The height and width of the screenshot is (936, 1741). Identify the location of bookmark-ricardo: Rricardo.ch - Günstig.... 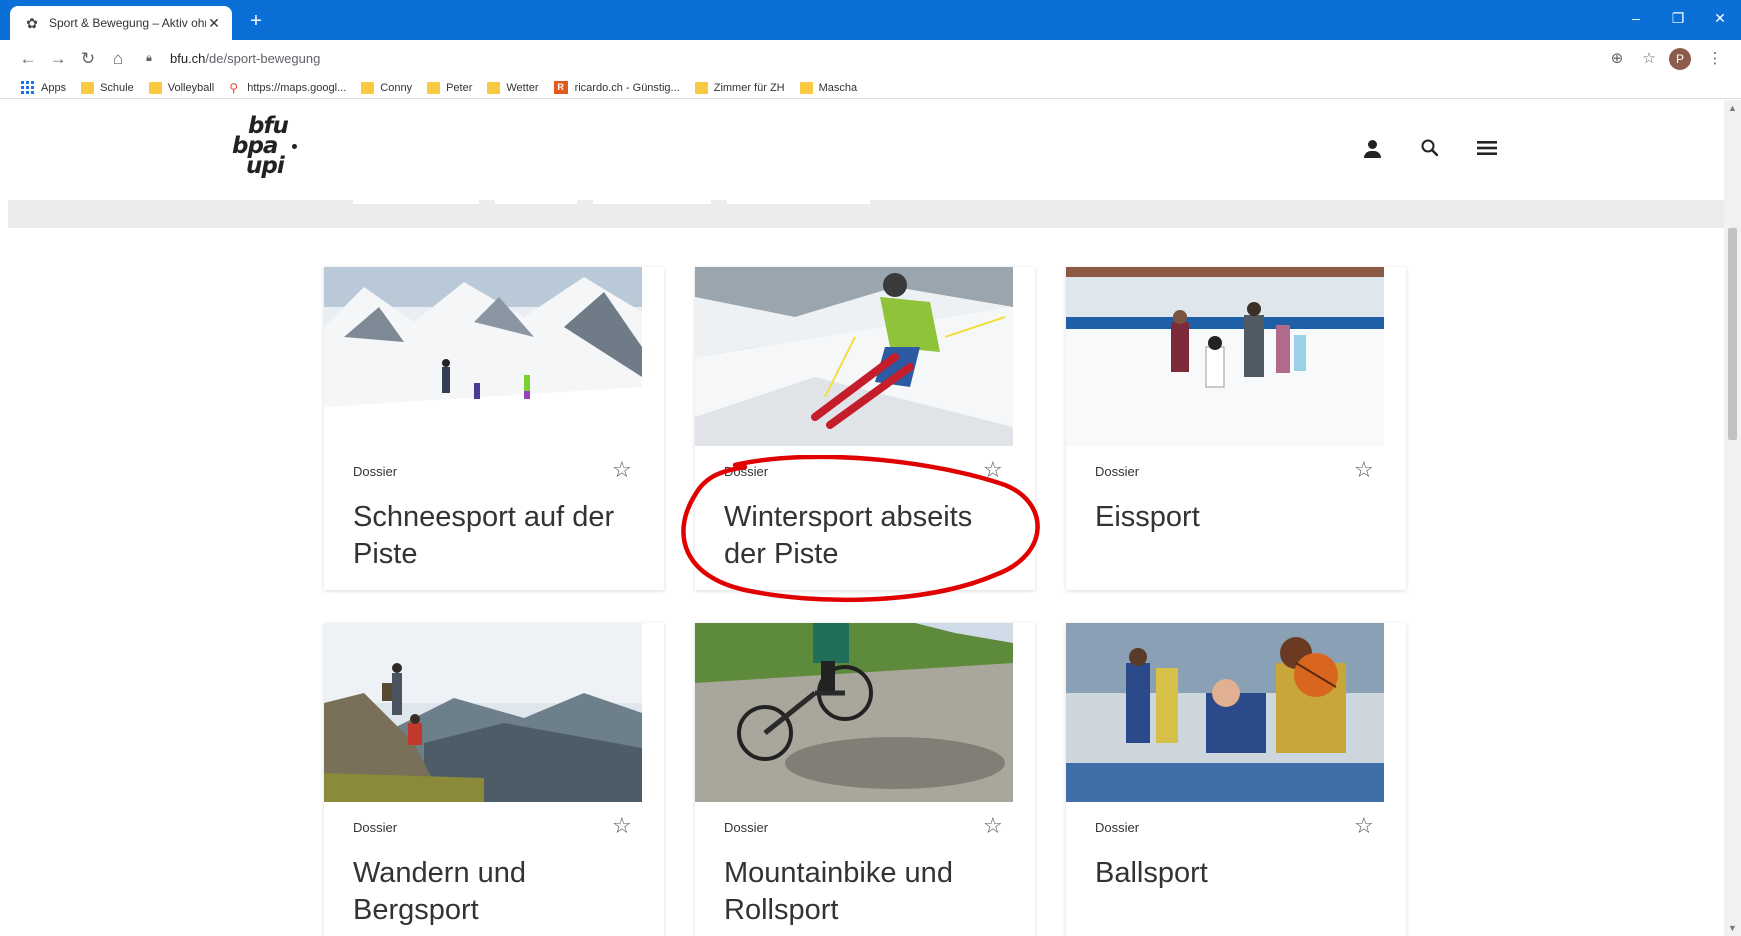
(616, 87).